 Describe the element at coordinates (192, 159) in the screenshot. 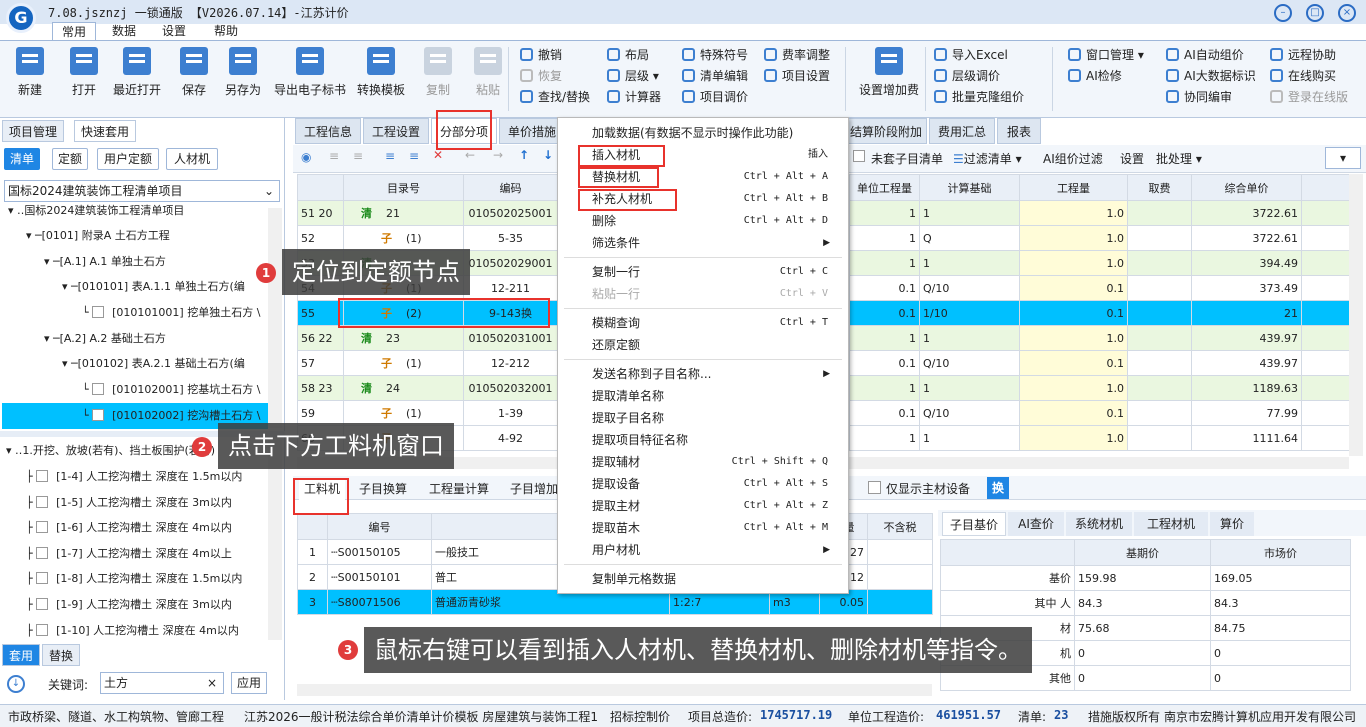

I see `filter-material: 人材机` at that location.